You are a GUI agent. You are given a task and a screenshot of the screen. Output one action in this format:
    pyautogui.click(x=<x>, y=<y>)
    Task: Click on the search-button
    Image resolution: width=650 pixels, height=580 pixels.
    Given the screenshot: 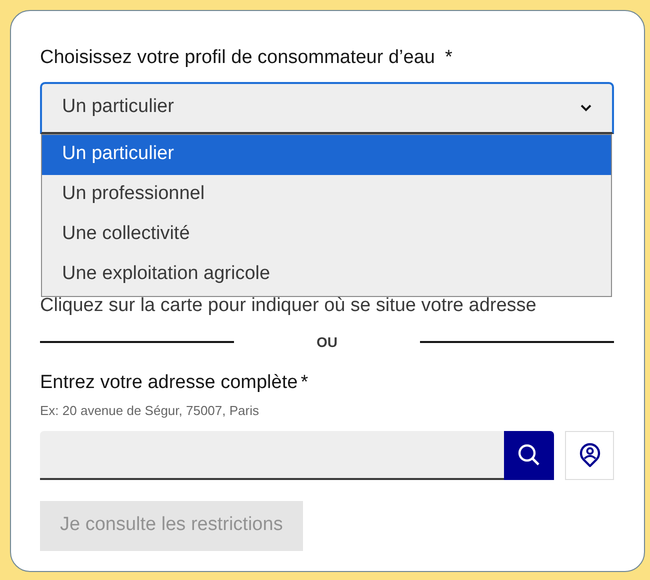 What is the action you would take?
    pyautogui.click(x=529, y=455)
    